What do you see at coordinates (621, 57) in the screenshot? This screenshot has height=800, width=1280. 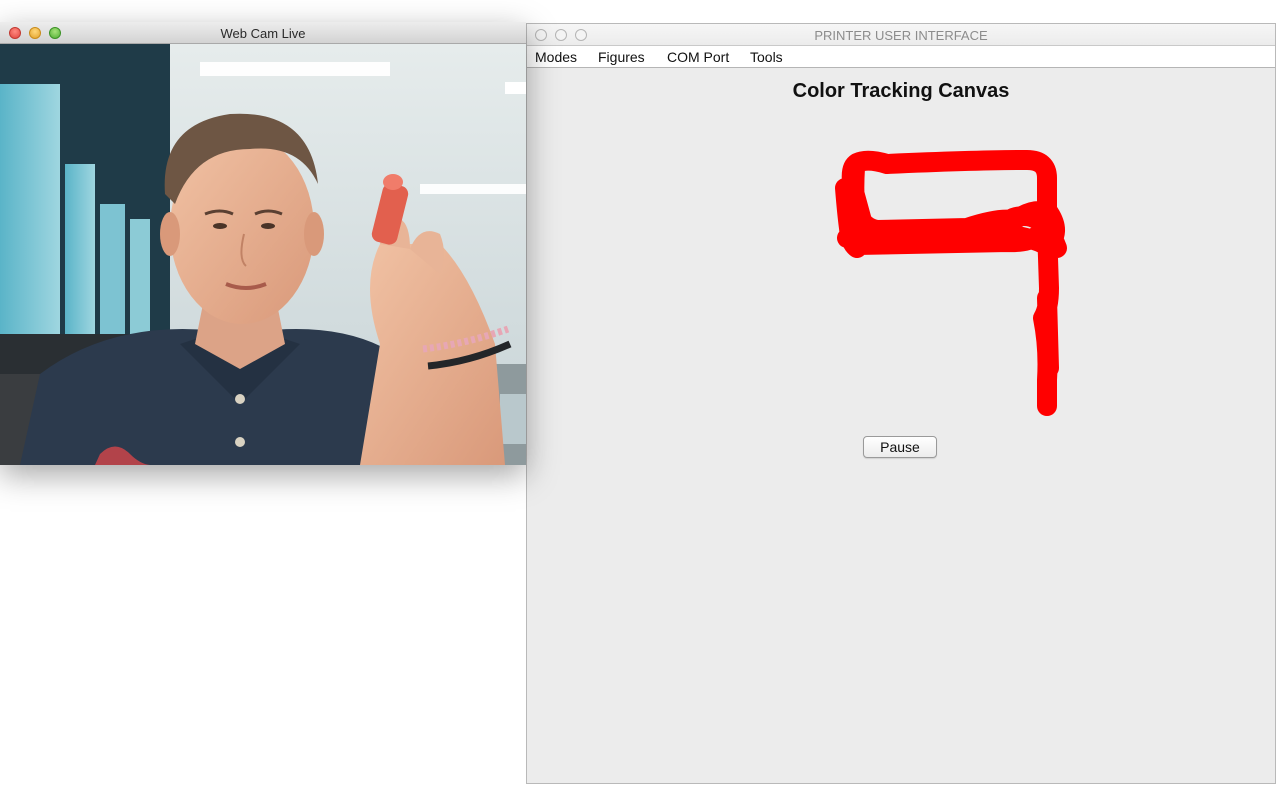 I see `menu-figures: Figures` at bounding box center [621, 57].